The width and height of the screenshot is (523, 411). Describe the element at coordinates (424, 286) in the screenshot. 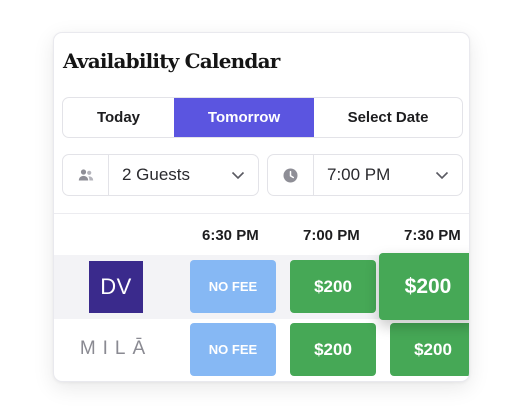

I see `slot-dv-730-button: $200` at that location.